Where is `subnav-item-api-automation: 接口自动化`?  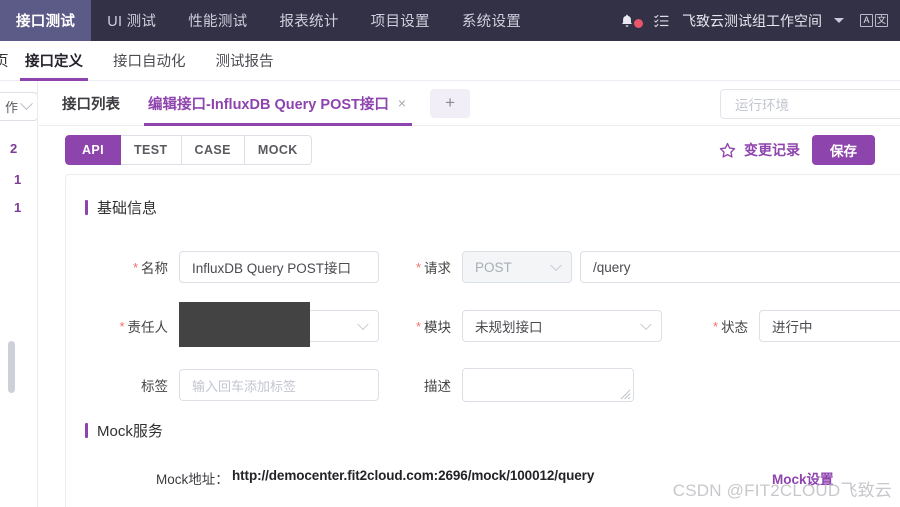 subnav-item-api-automation: 接口自动化 is located at coordinates (149, 61).